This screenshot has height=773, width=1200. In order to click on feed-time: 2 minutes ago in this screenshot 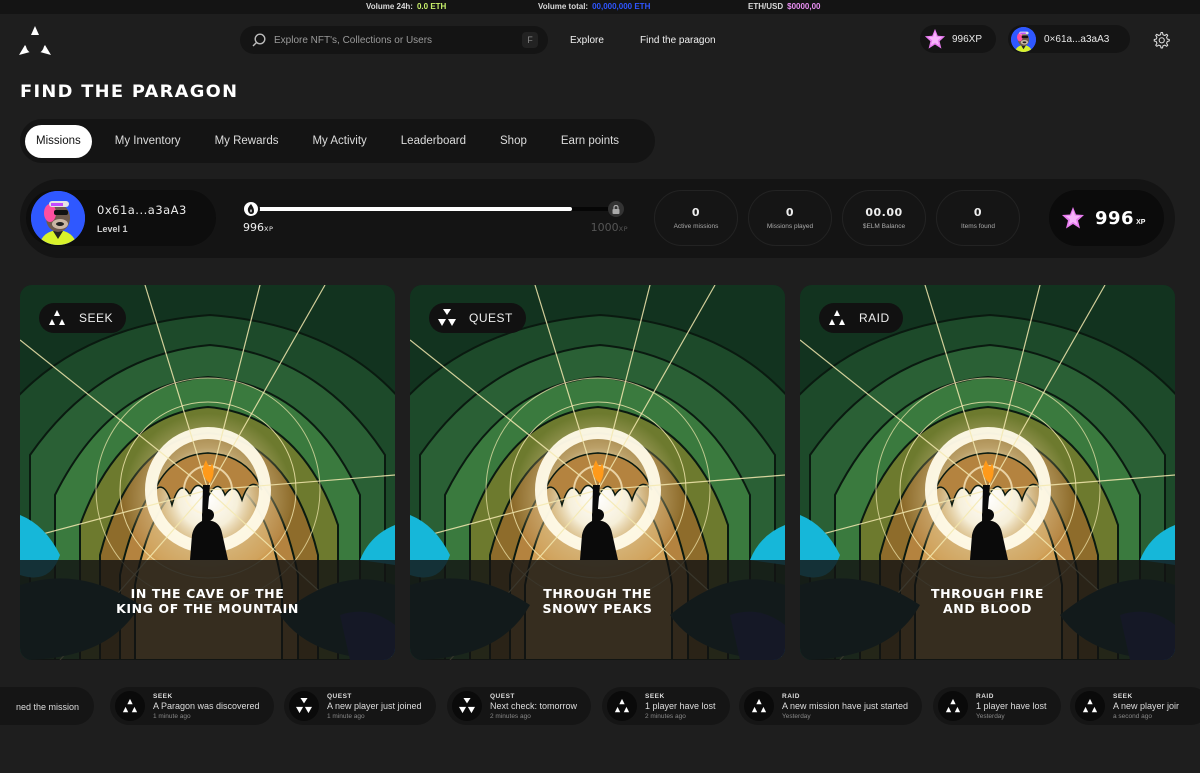, I will do `click(665, 716)`.